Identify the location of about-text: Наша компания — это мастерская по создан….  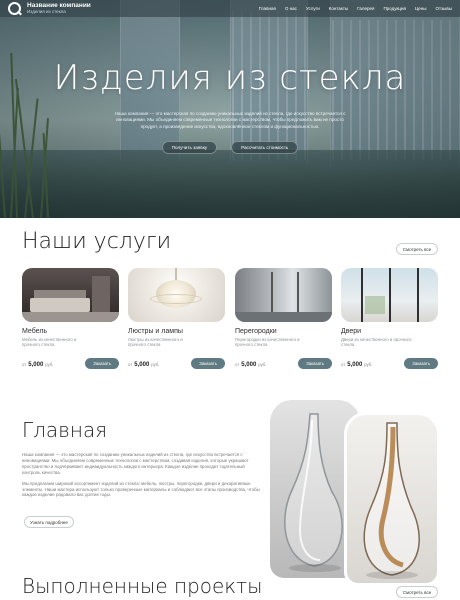
(141, 475).